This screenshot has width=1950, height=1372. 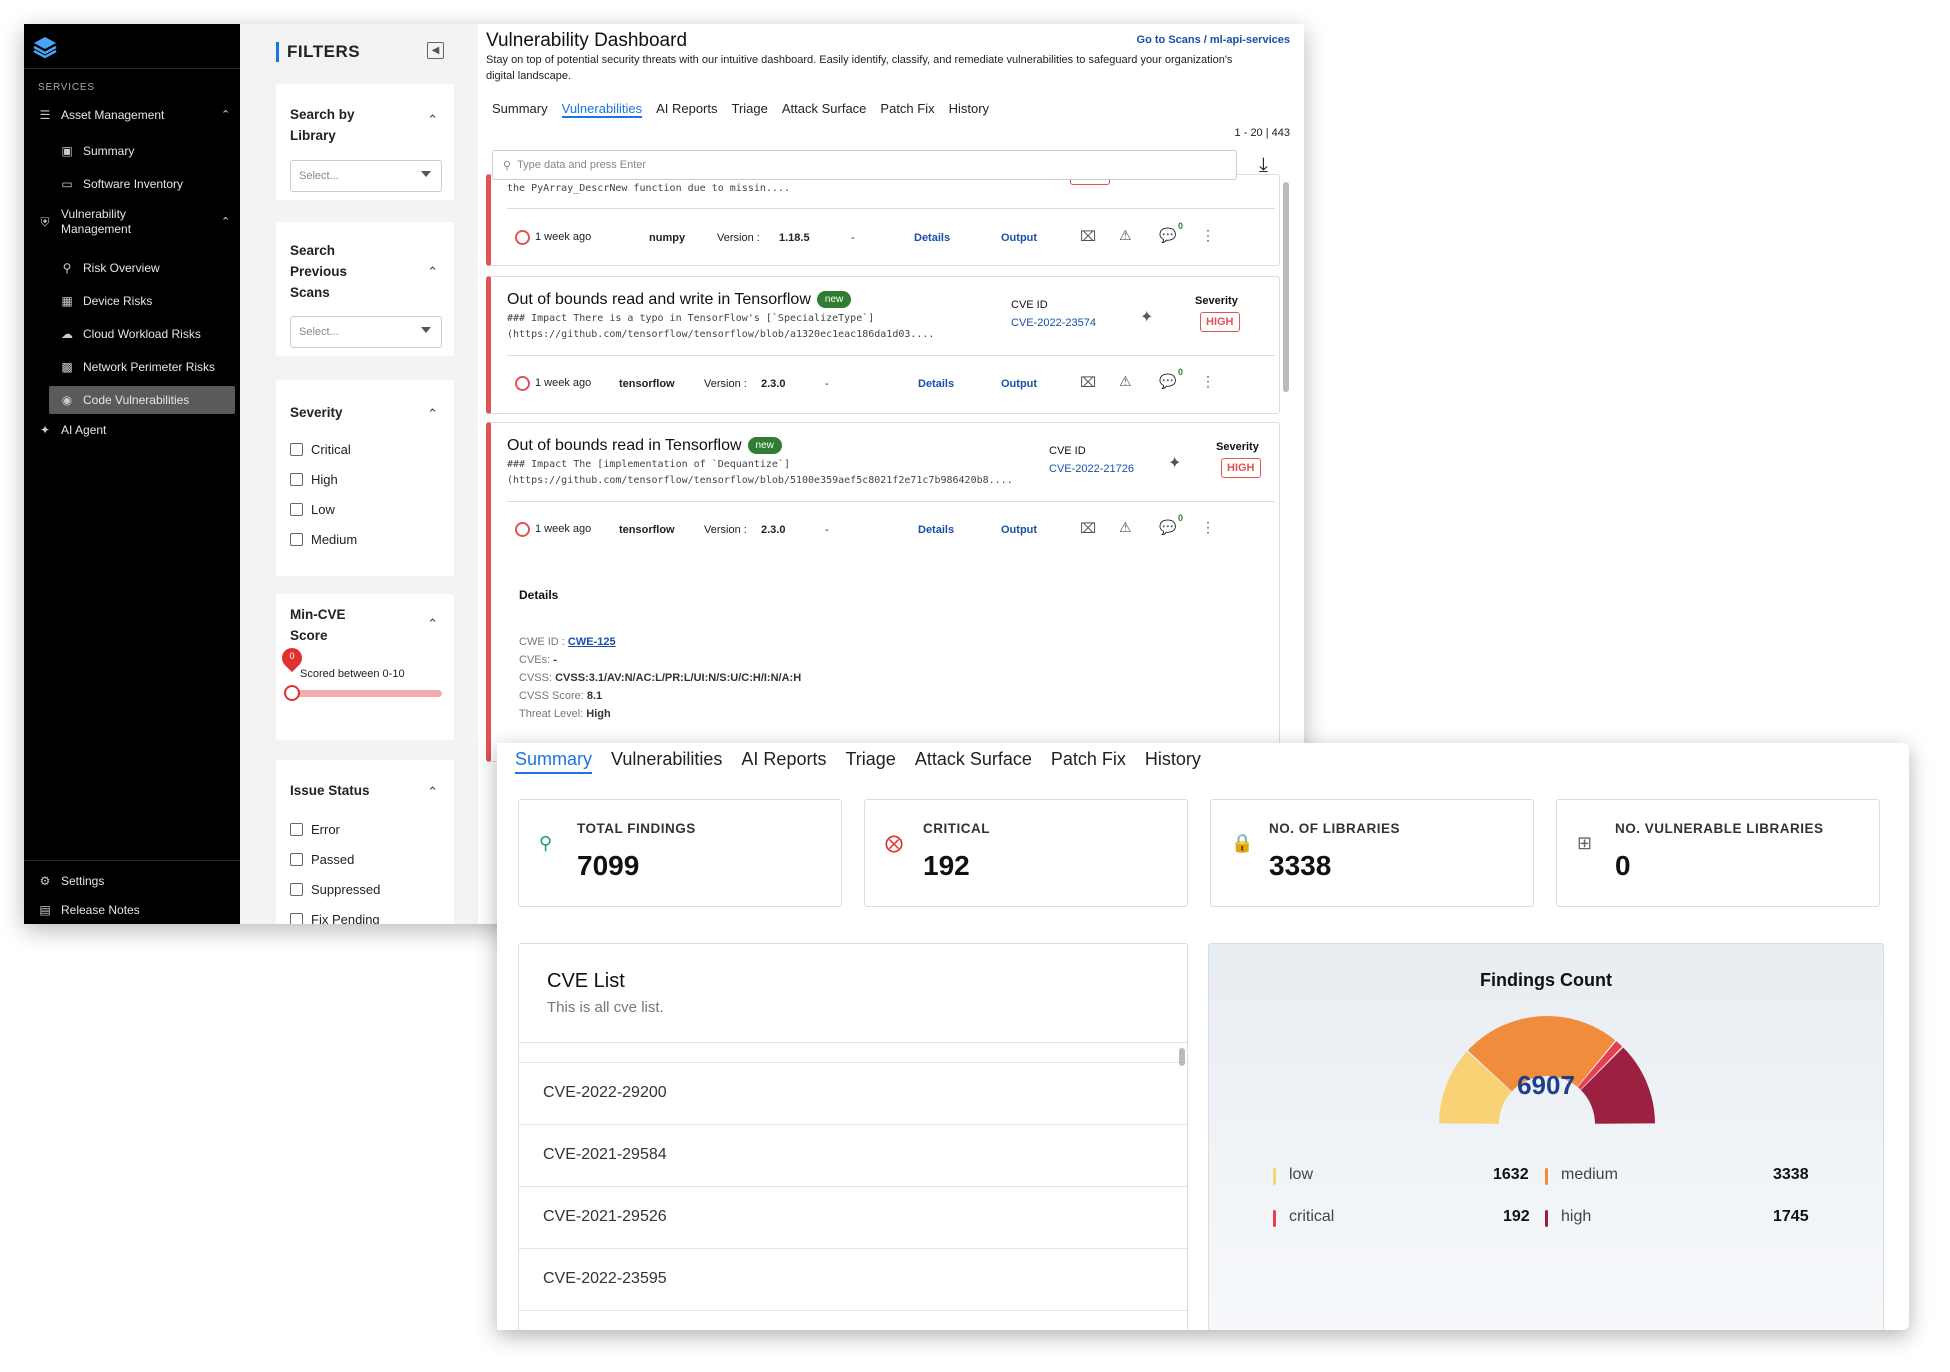 I want to click on cve-id-link: CVE-2022-21726, so click(x=1091, y=469).